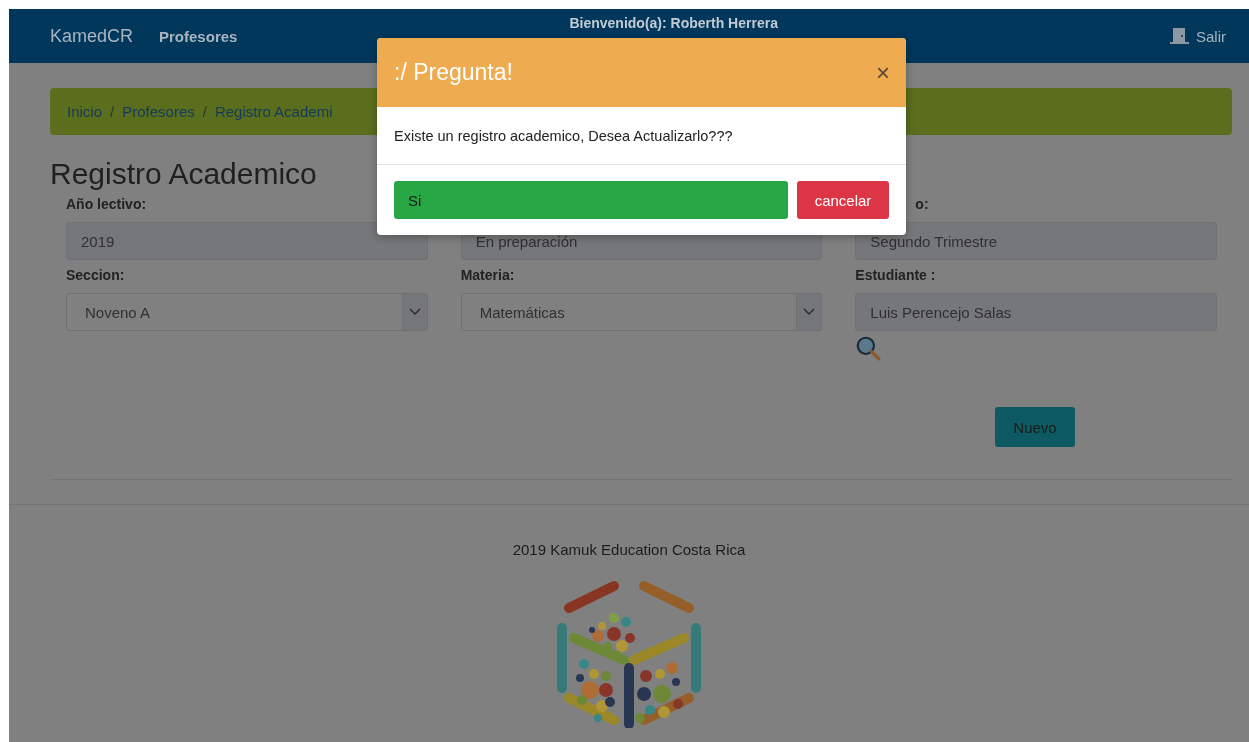 The image size is (1249, 742). I want to click on confirm-button: Si, so click(591, 200).